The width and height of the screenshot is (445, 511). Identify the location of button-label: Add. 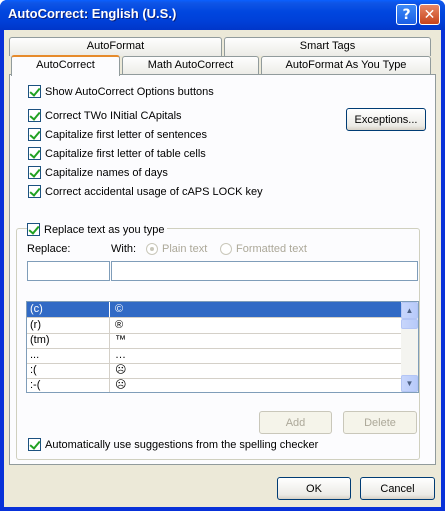
(295, 422).